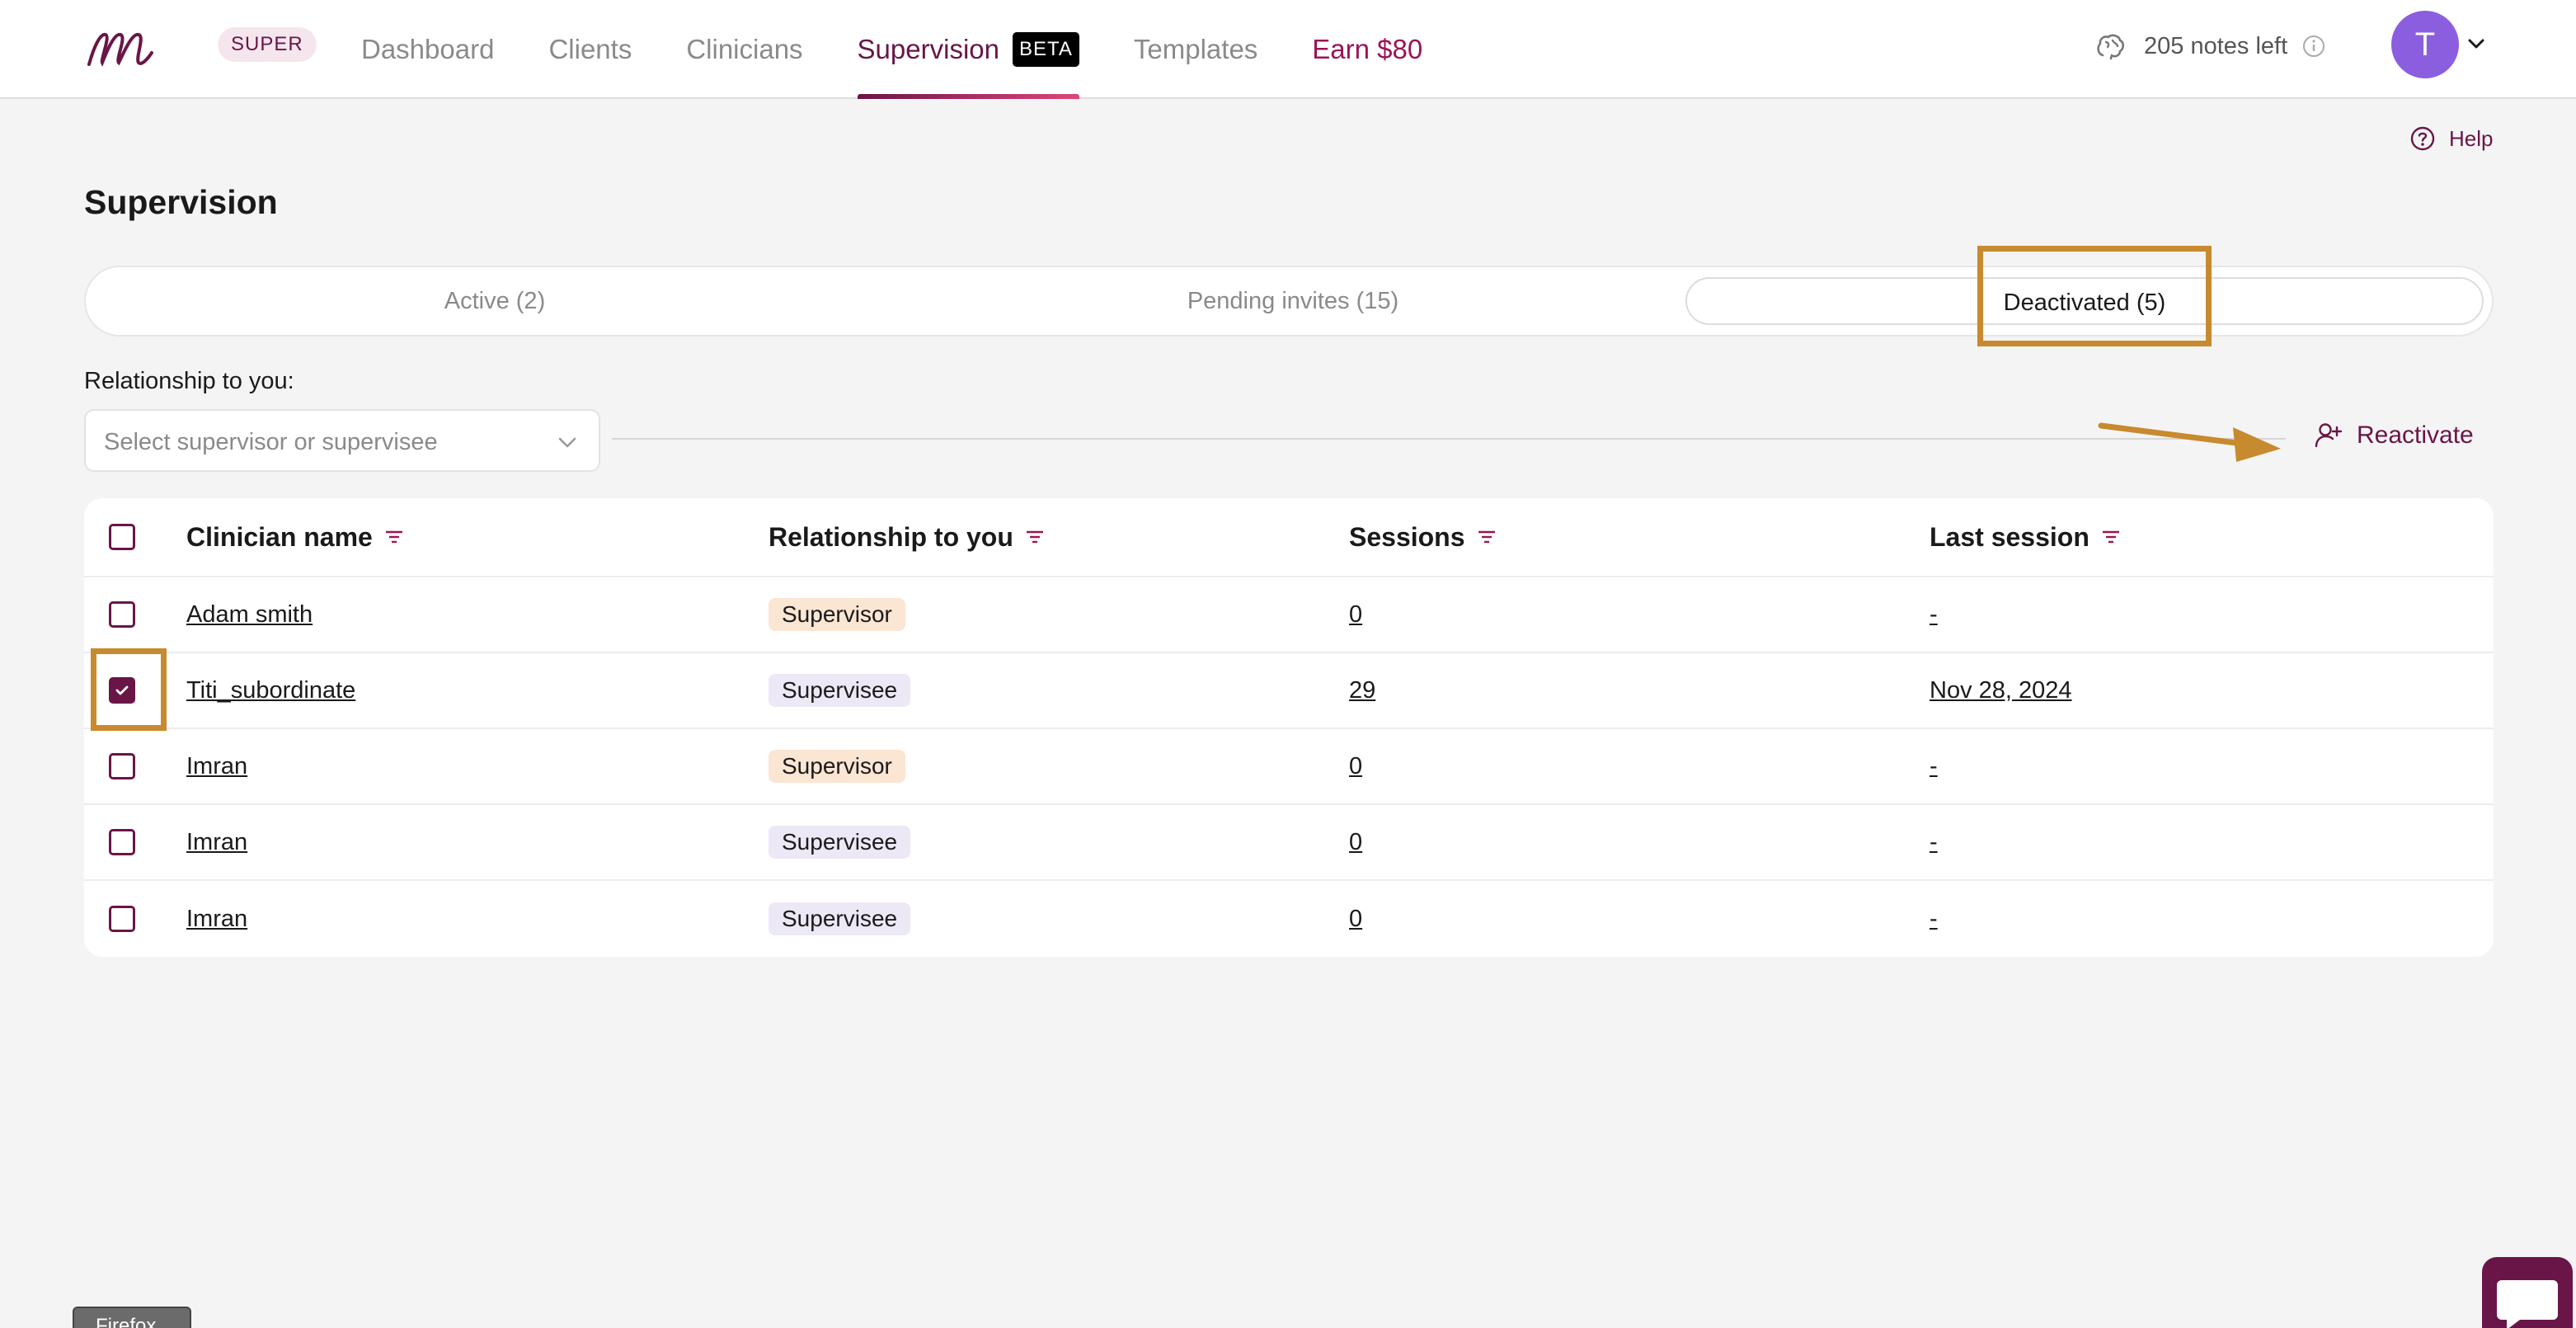 This screenshot has height=1328, width=2576. I want to click on select-placeholder: Select supervisor or supervisee, so click(271, 442).